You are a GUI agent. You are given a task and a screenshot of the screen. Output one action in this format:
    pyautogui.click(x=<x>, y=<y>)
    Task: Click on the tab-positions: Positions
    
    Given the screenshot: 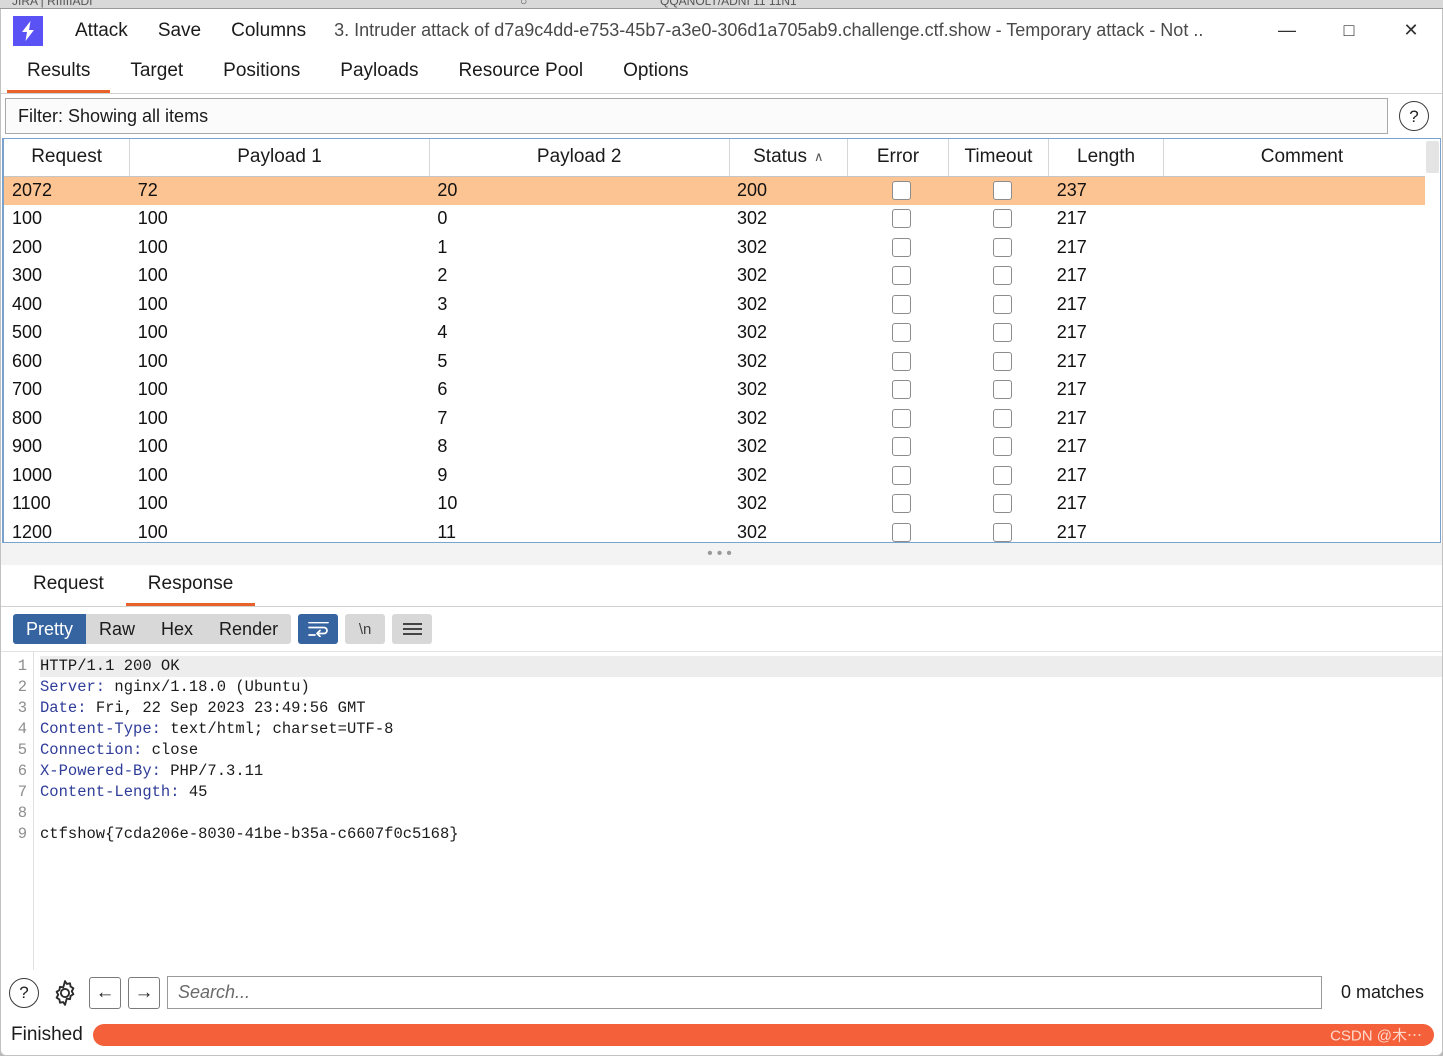 What is the action you would take?
    pyautogui.click(x=261, y=72)
    